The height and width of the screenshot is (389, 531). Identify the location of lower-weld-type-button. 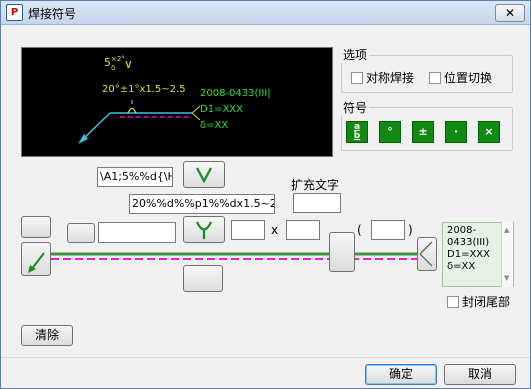
(204, 229).